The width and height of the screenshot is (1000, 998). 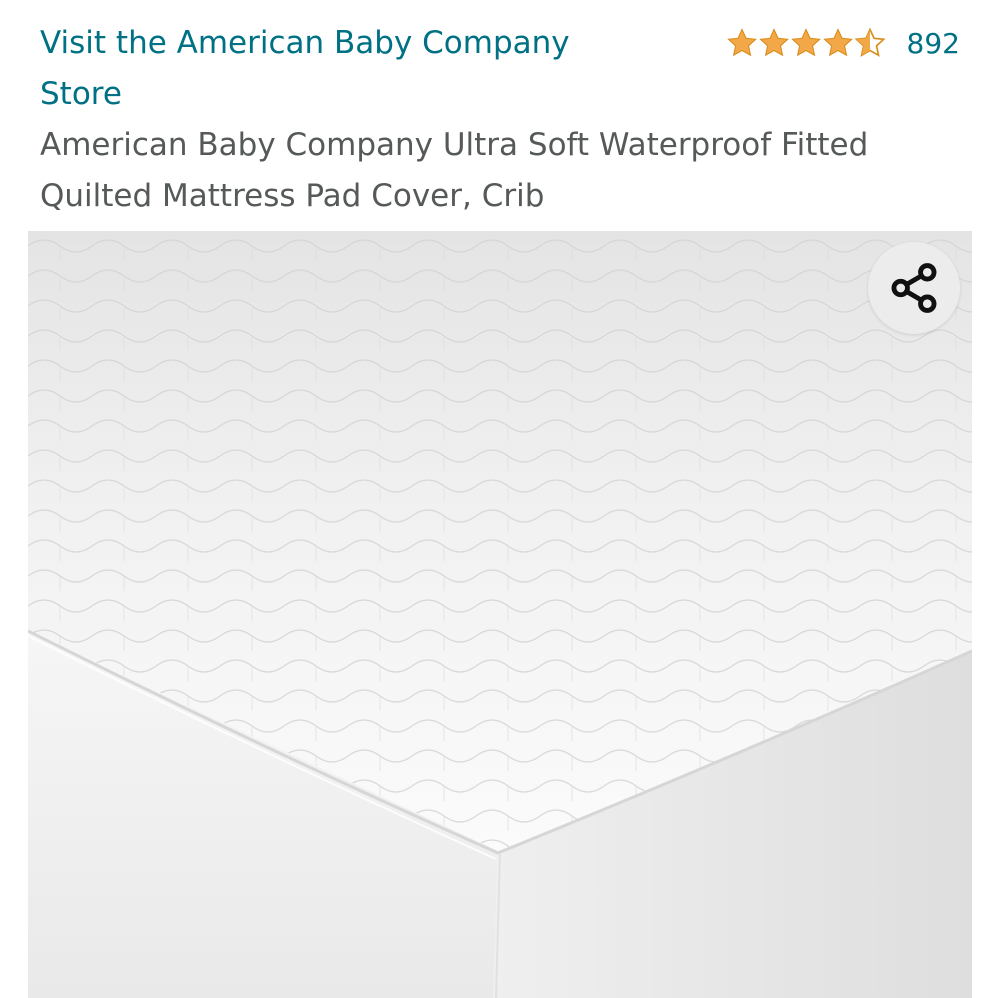 I want to click on star-half-icon, so click(x=870, y=42).